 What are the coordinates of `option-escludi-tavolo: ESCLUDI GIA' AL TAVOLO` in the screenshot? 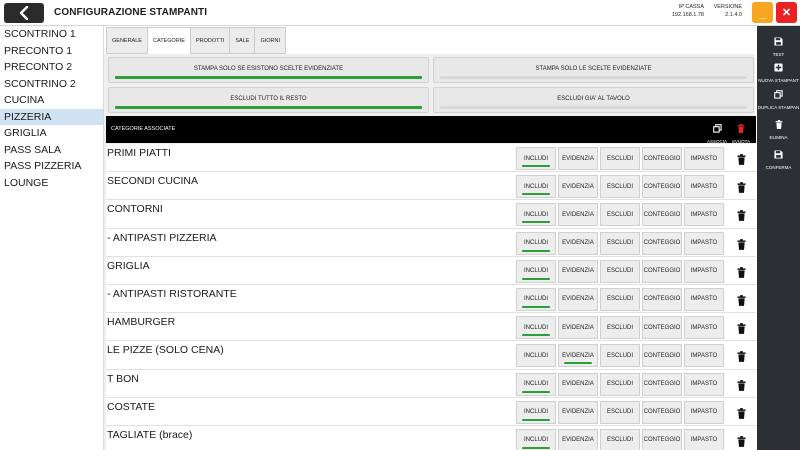 It's located at (593, 100).